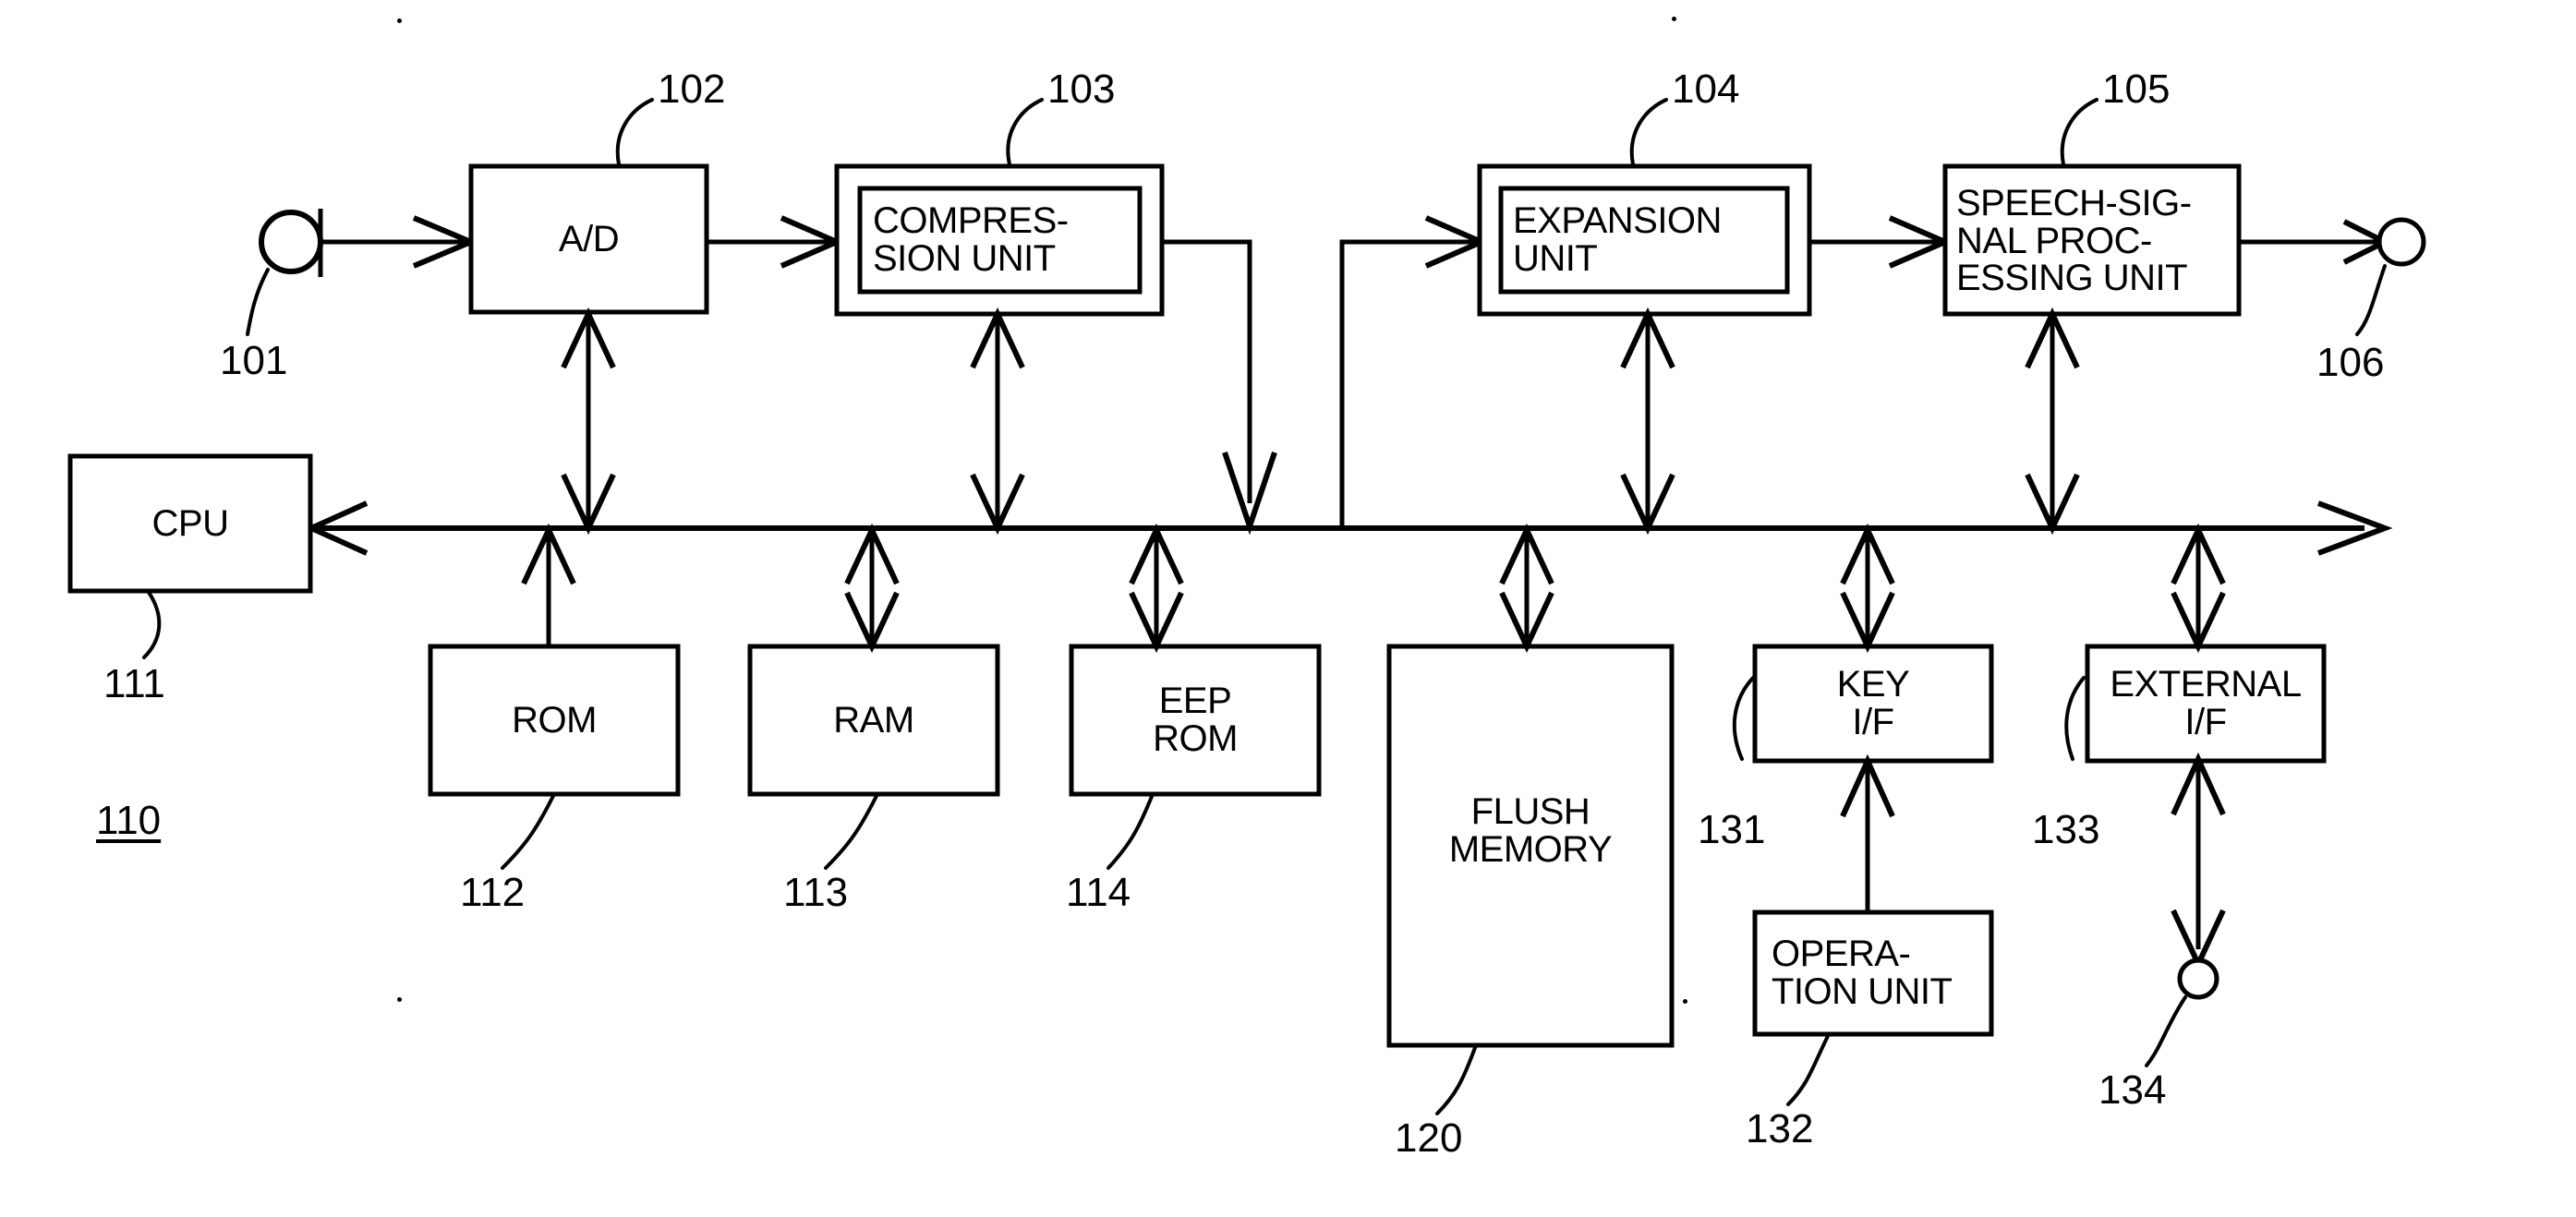 Image resolution: width=2576 pixels, height=1217 pixels. I want to click on ref-number-101: 101, so click(254, 361).